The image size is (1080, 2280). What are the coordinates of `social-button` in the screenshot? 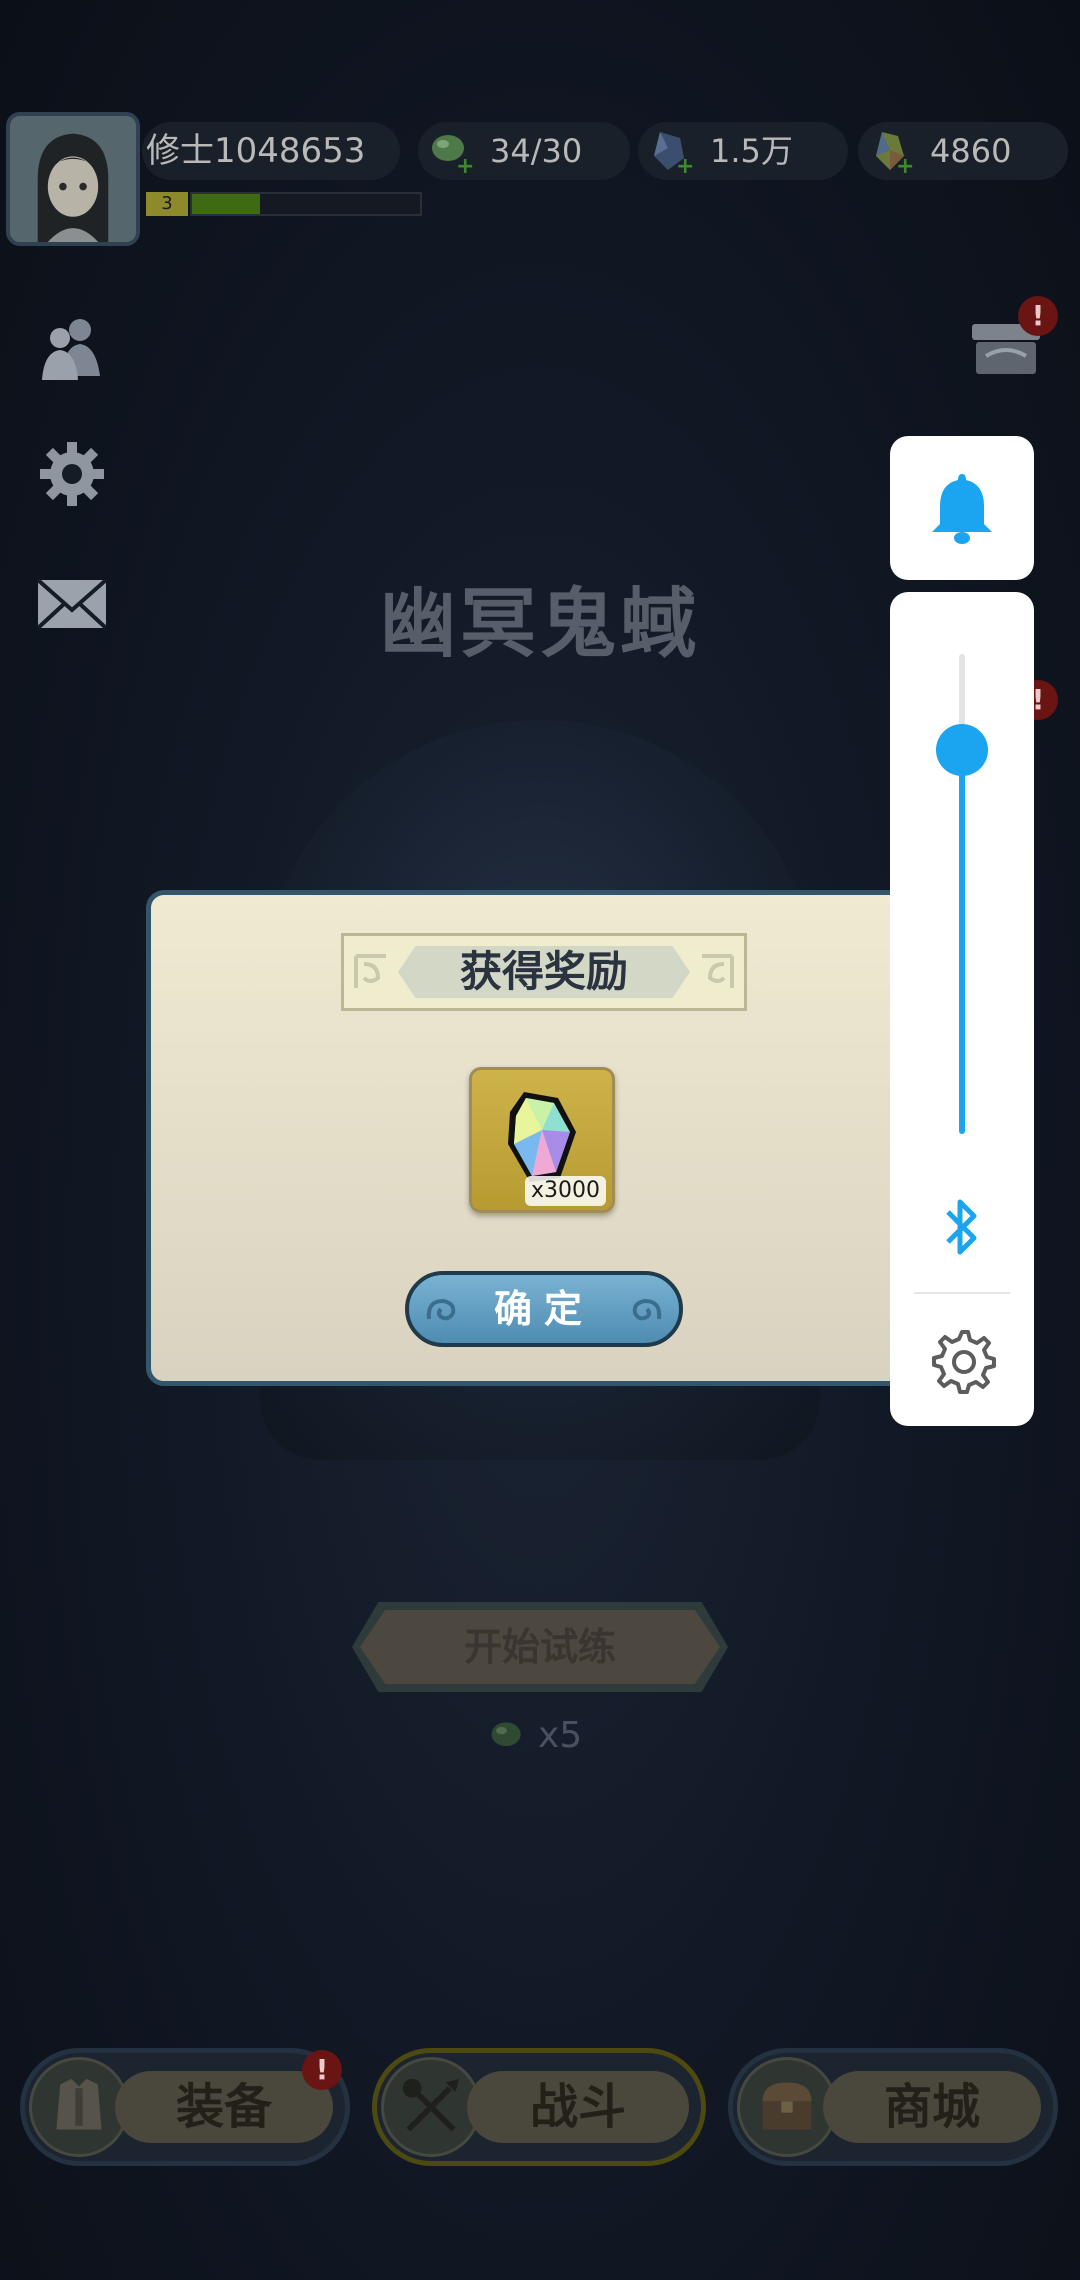 It's located at (72, 348).